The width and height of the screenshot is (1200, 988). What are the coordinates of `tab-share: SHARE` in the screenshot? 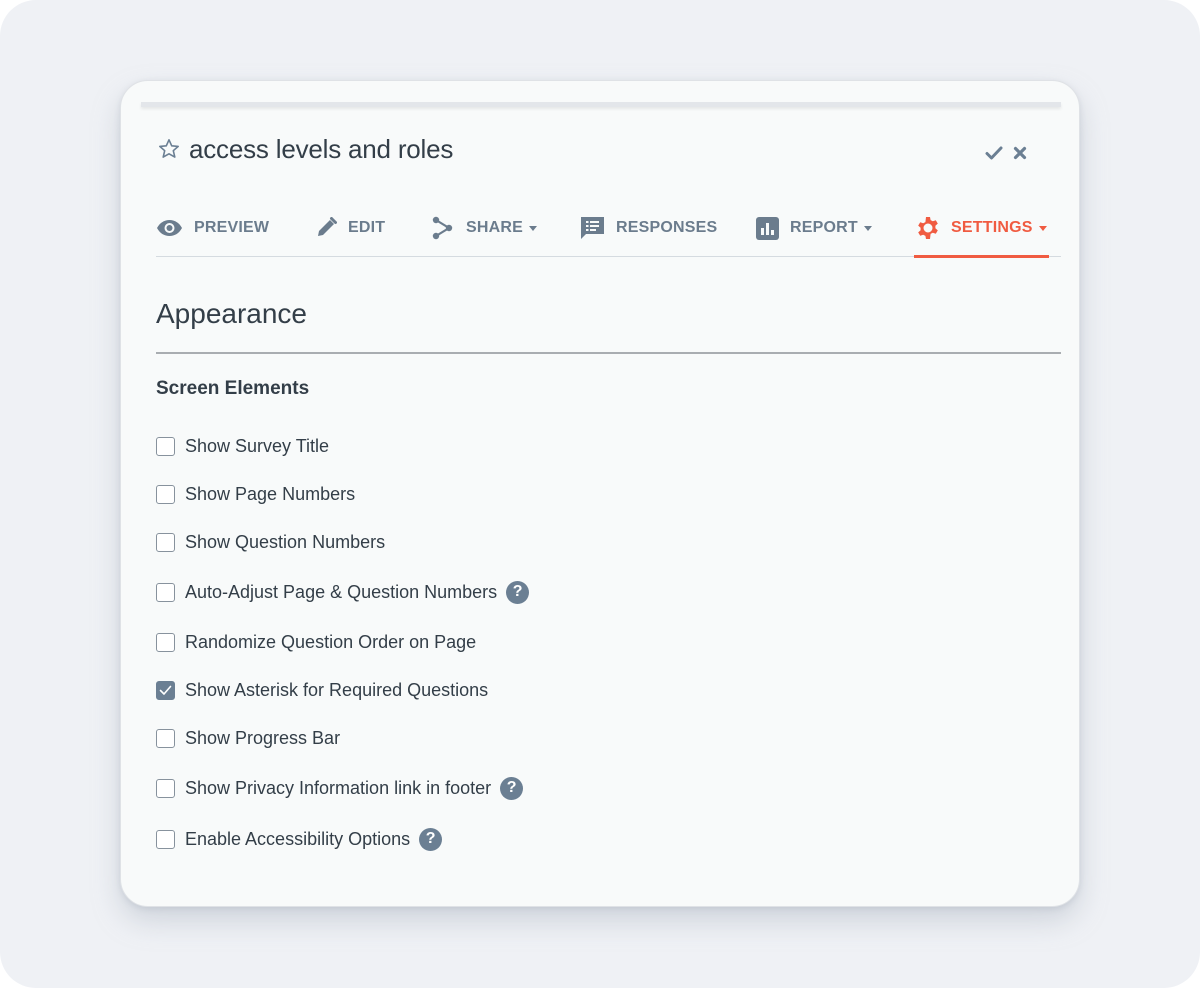 It's located at (484, 228).